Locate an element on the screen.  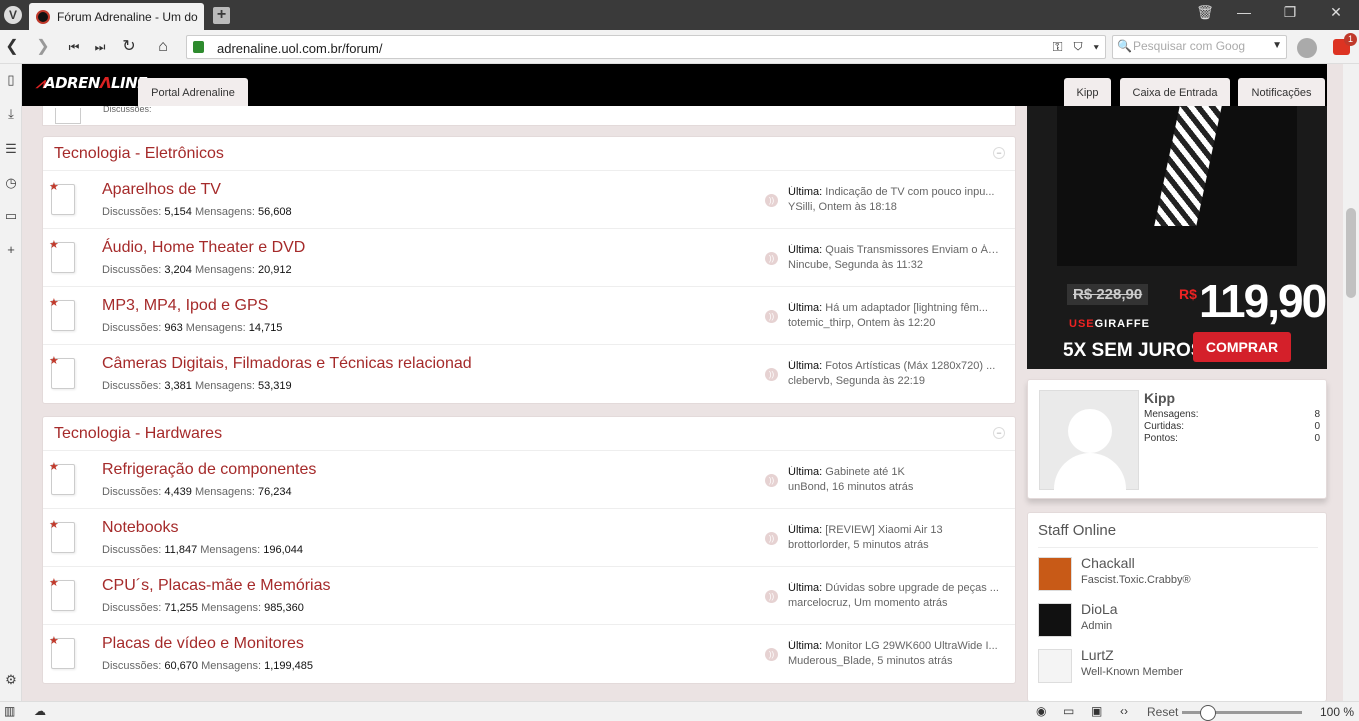
bookmark-controls: ⚿ ⛉ ▾ is located at coordinates (1076, 47).